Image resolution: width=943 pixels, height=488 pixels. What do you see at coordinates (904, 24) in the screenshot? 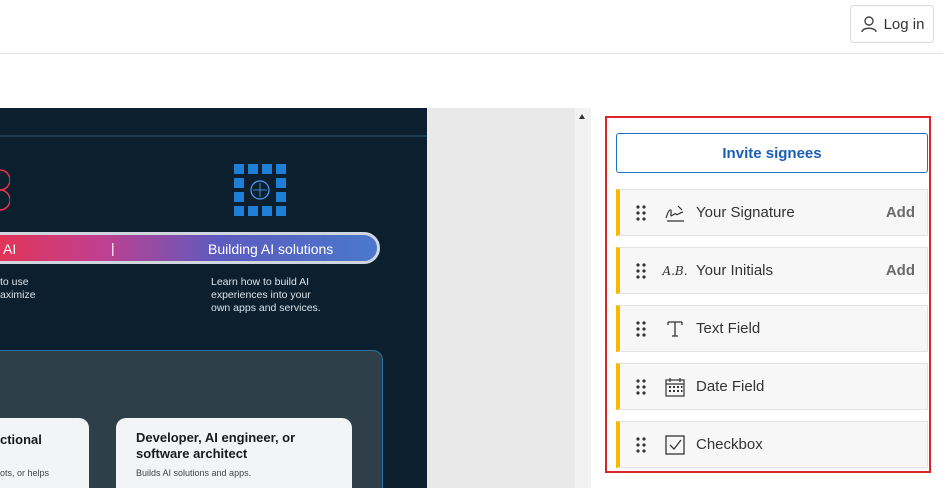
I see `login-label: Log in` at bounding box center [904, 24].